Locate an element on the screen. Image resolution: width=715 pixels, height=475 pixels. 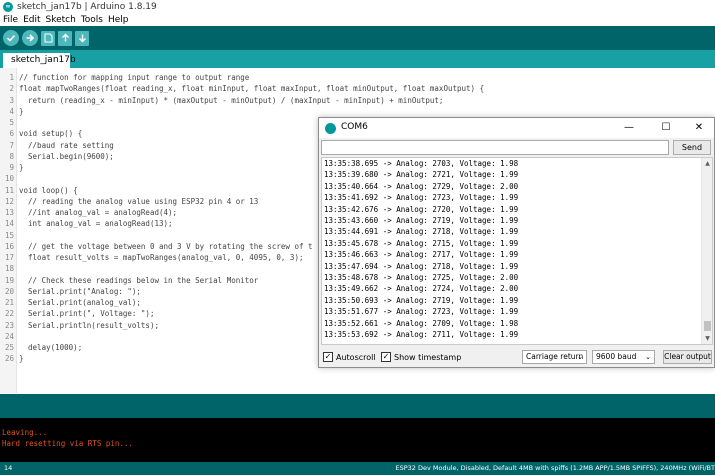
arrow-up-icon is located at coordinates (65, 37).